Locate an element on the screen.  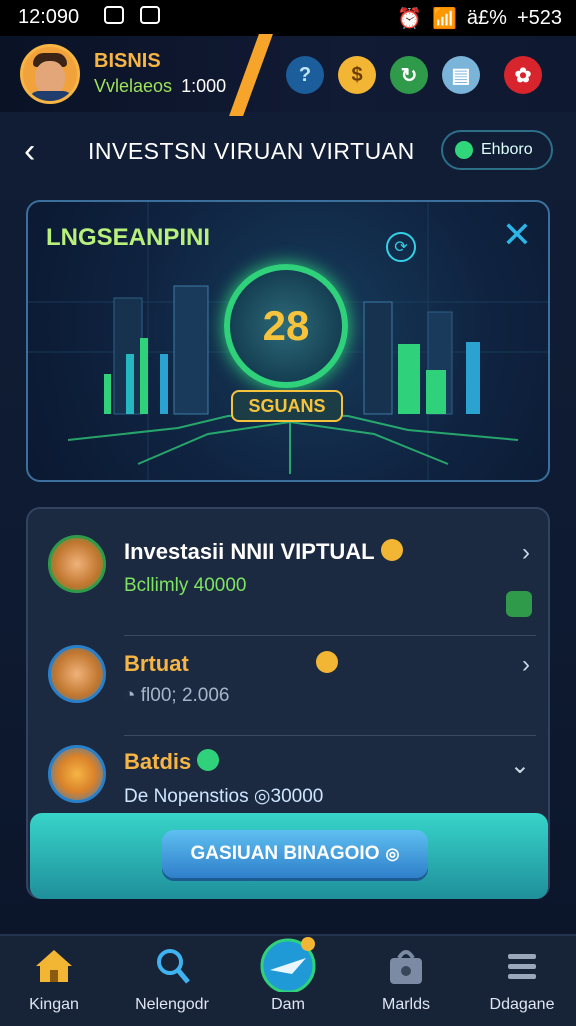
plane-icon is located at coordinates (288, 964).